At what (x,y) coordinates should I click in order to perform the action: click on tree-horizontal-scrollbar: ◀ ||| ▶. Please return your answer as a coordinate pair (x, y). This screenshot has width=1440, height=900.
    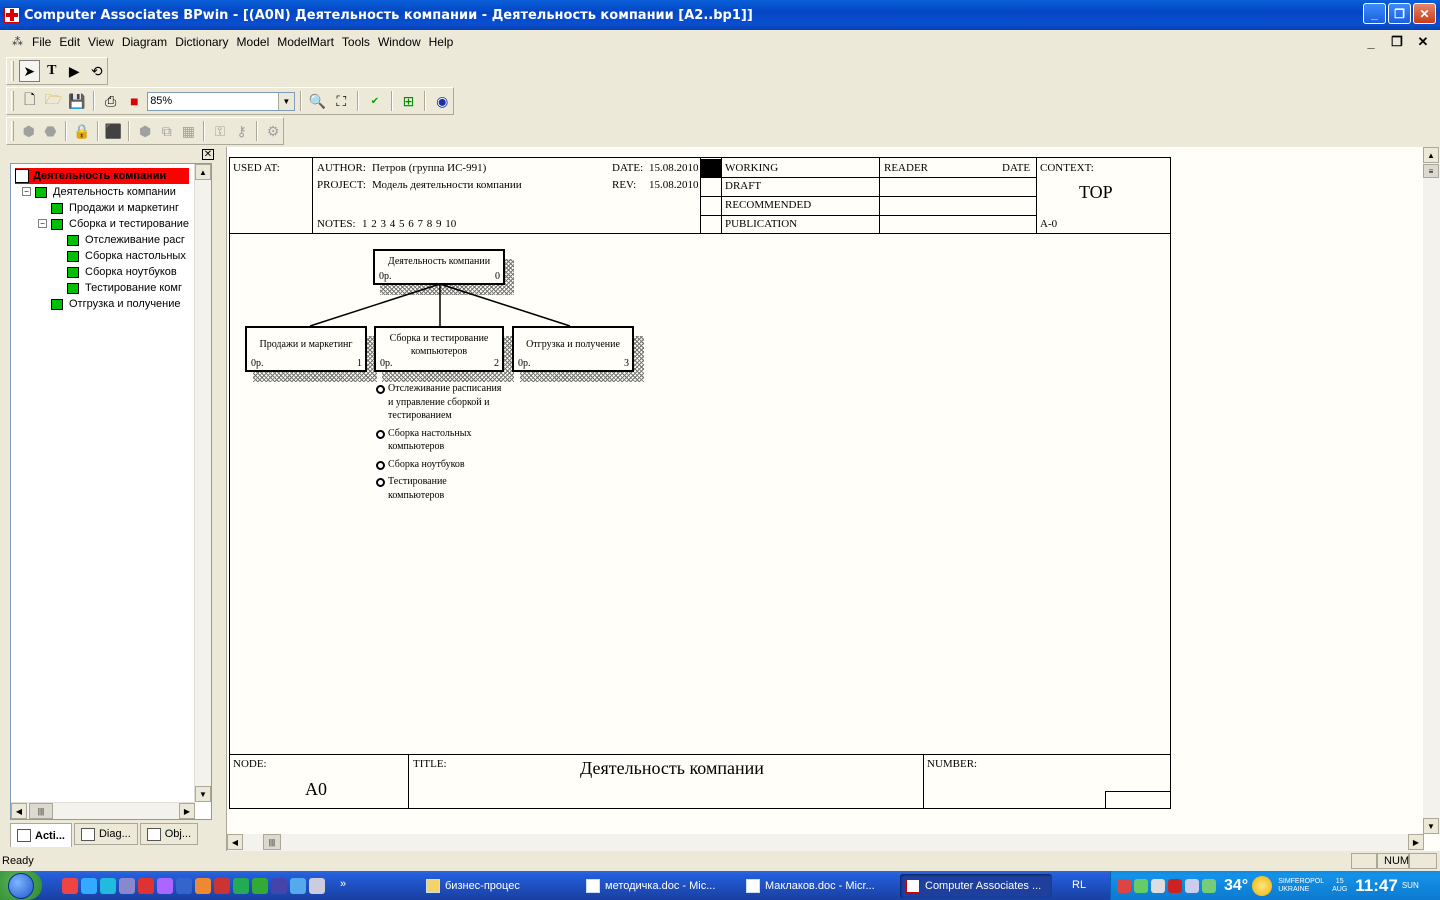
    Looking at the image, I should click on (103, 810).